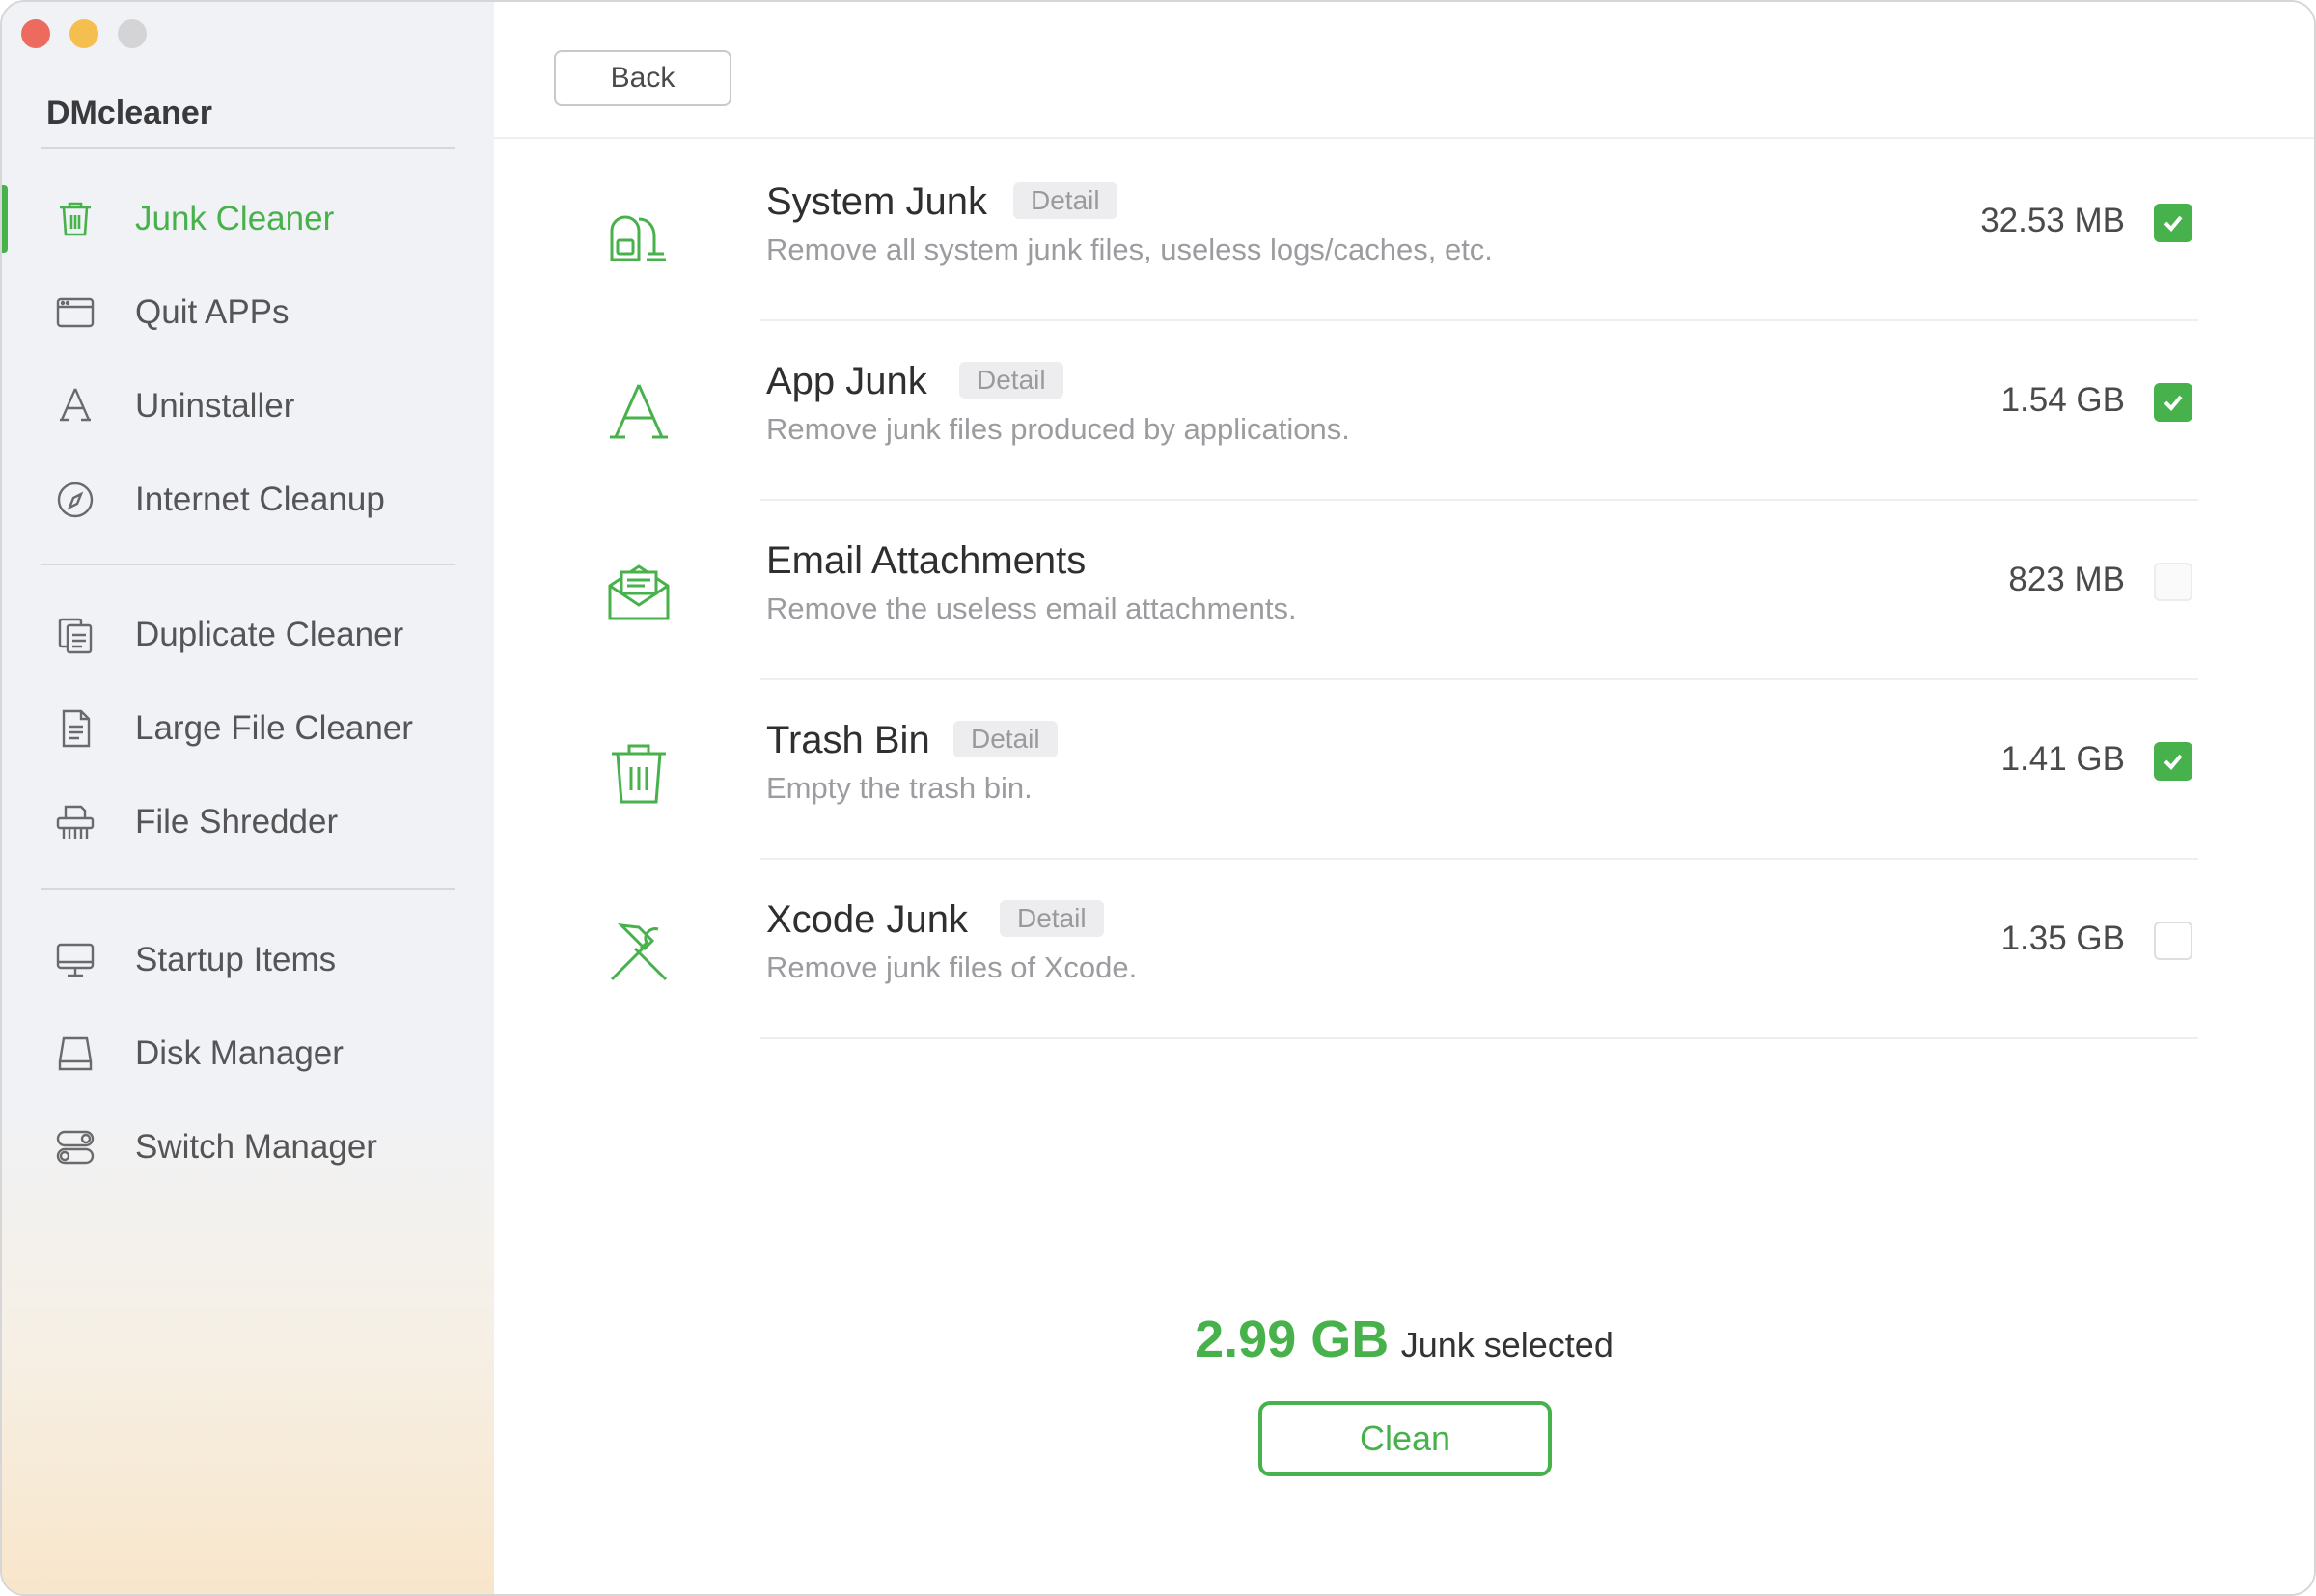 This screenshot has height=1596, width=2316. Describe the element at coordinates (639, 953) in the screenshot. I see `hammer-icon` at that location.